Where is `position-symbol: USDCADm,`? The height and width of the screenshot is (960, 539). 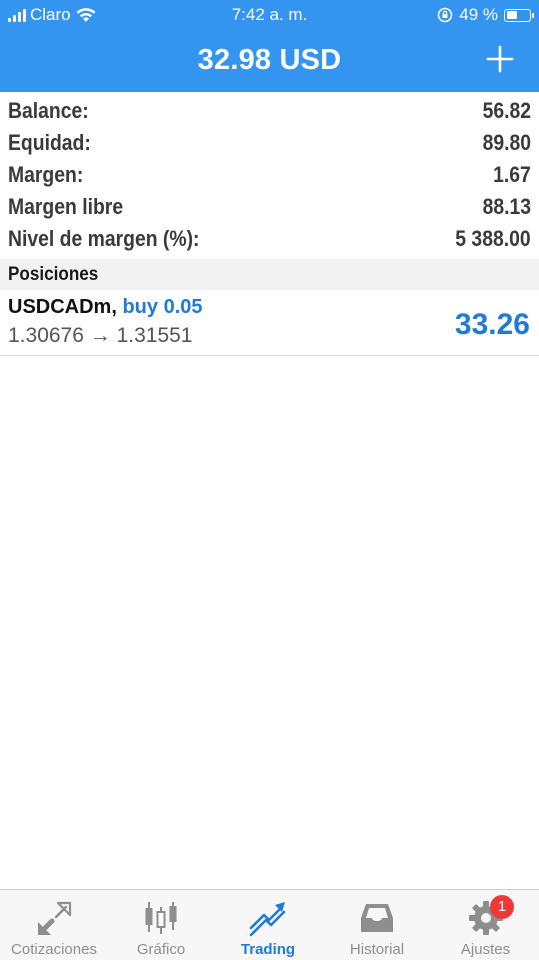 position-symbol: USDCADm, is located at coordinates (62, 307).